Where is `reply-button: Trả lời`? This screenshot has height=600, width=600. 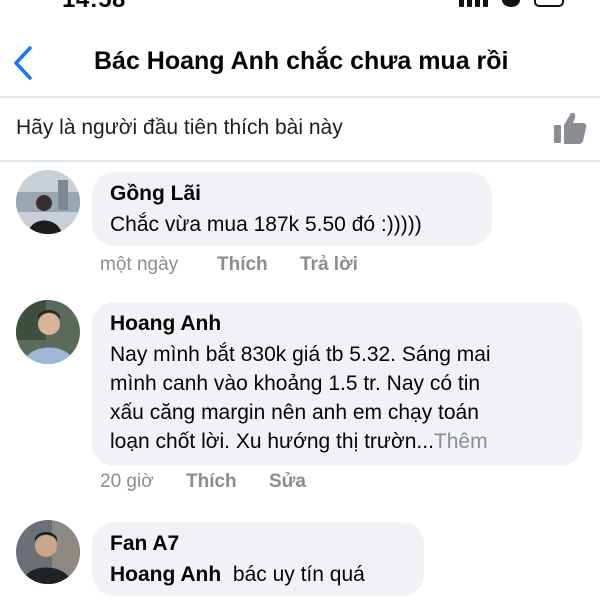 reply-button: Trả lời is located at coordinates (329, 265).